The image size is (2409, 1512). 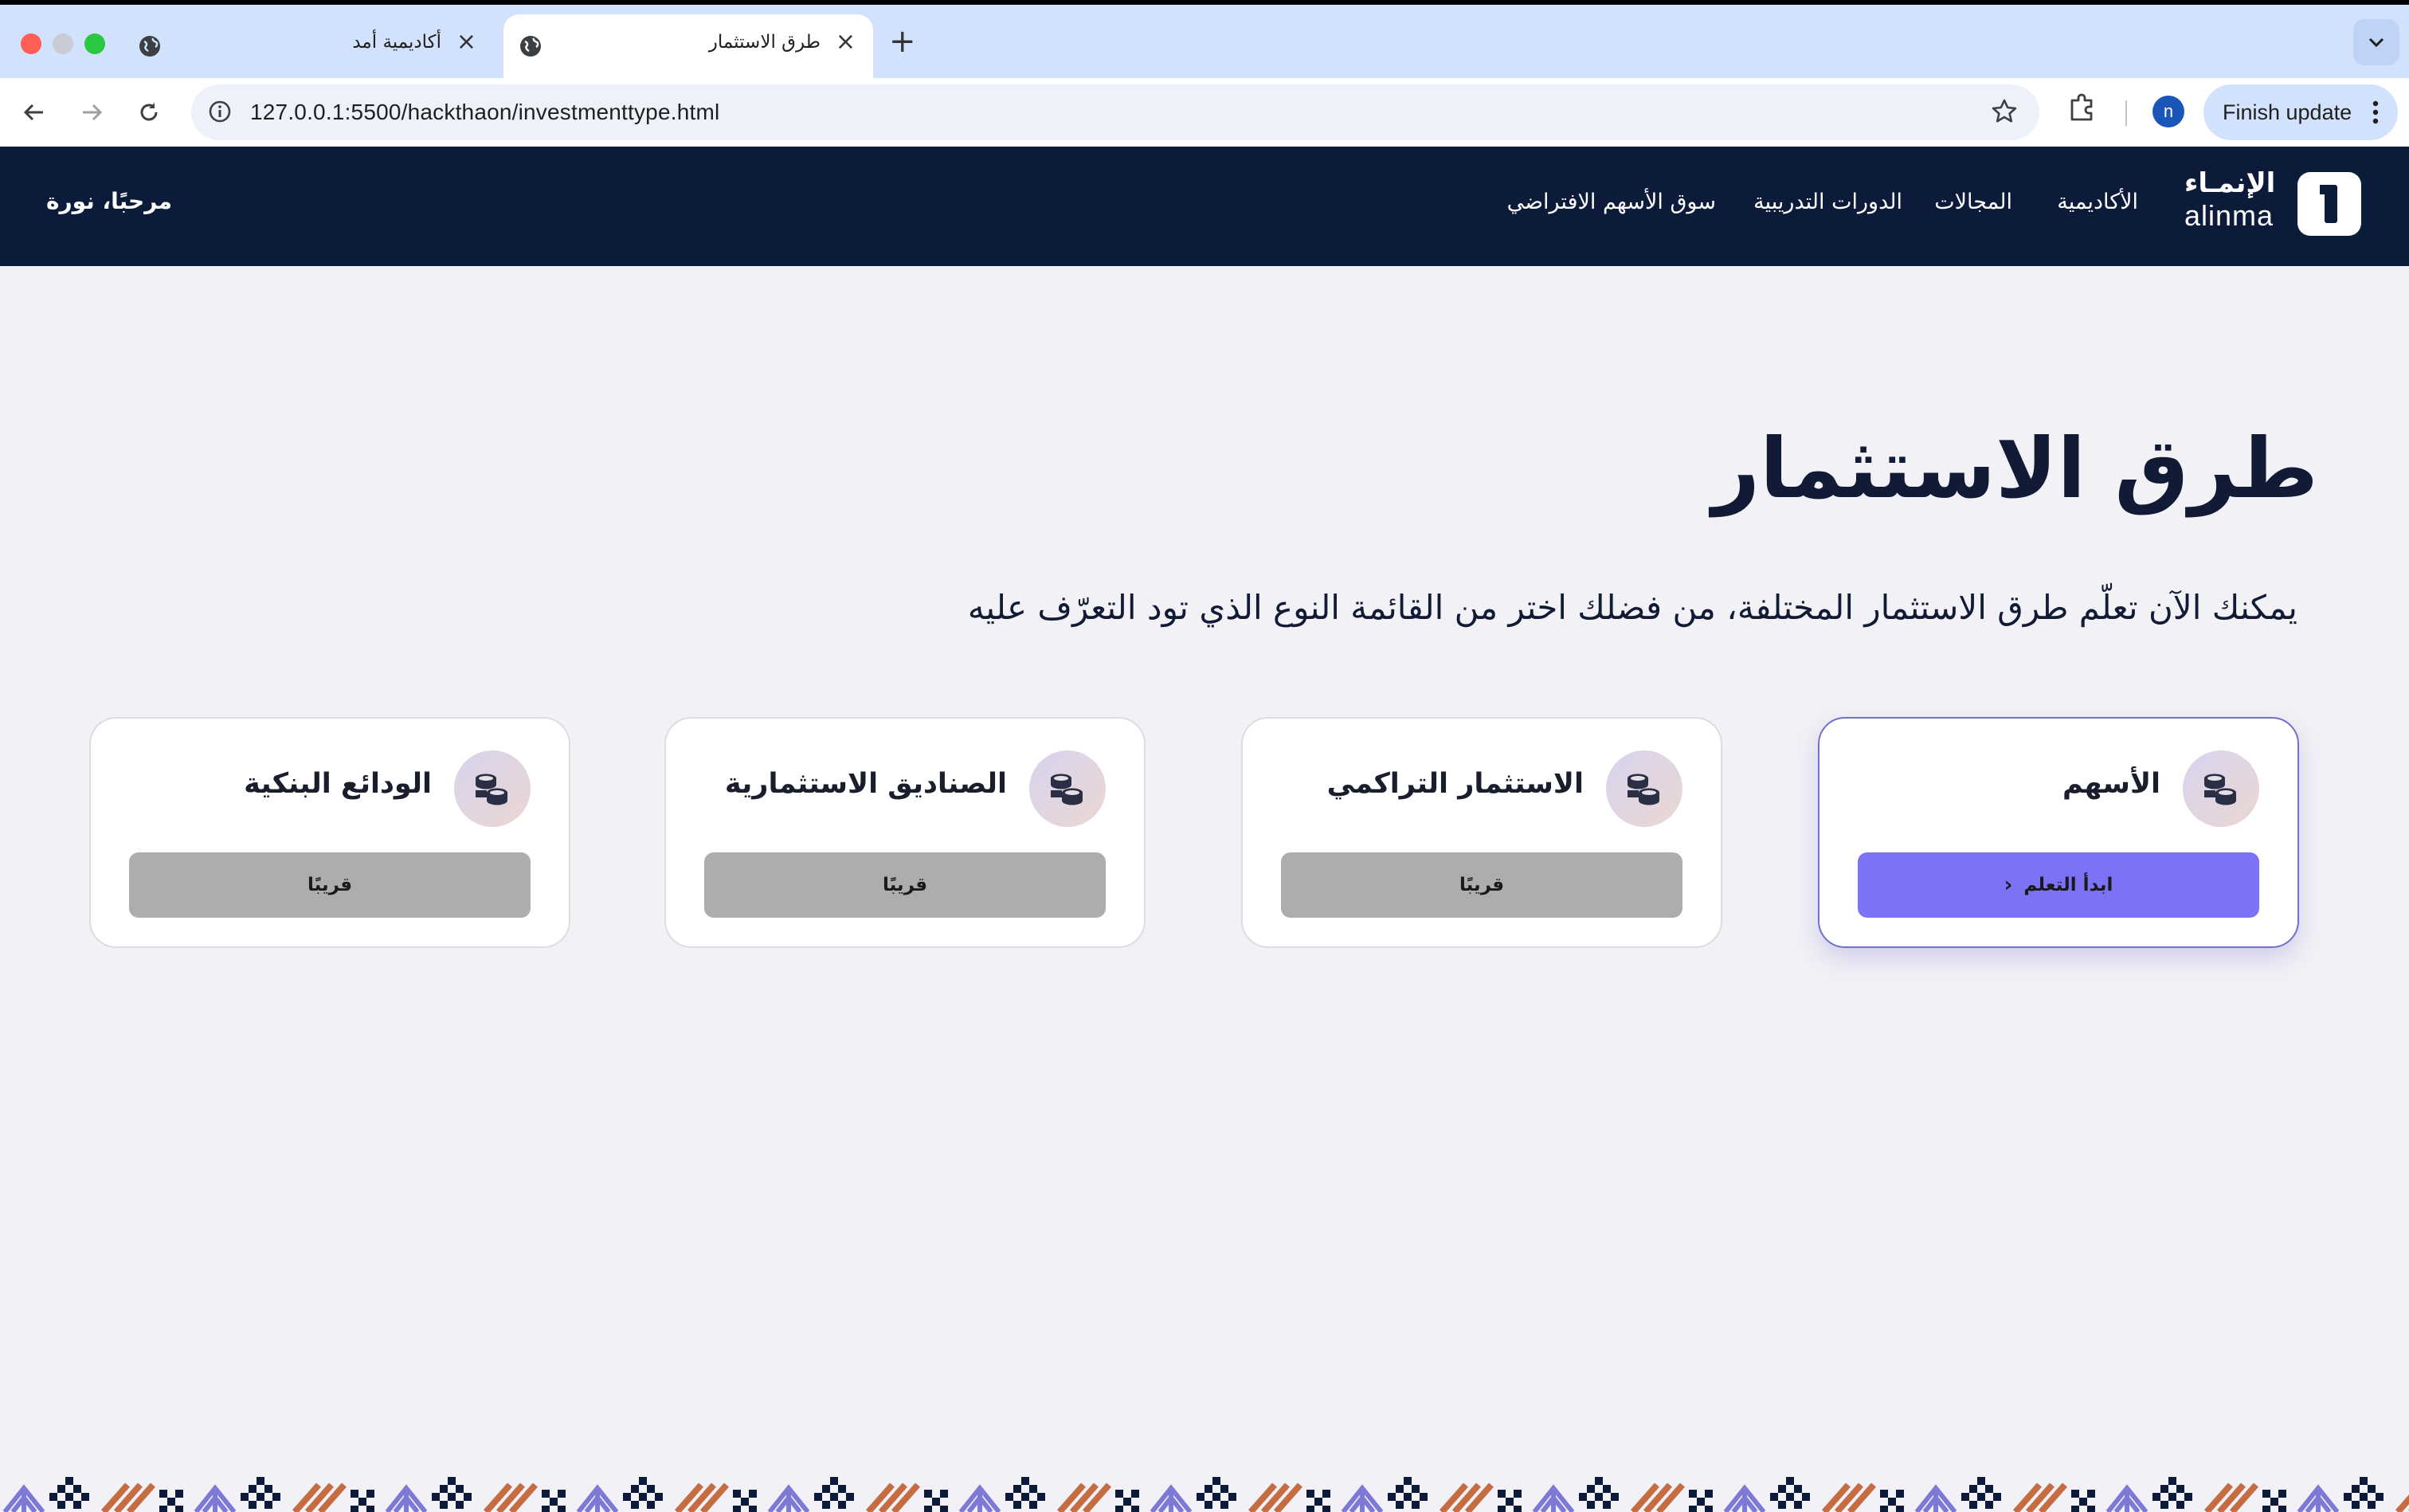 I want to click on extensions-icon, so click(x=2082, y=107).